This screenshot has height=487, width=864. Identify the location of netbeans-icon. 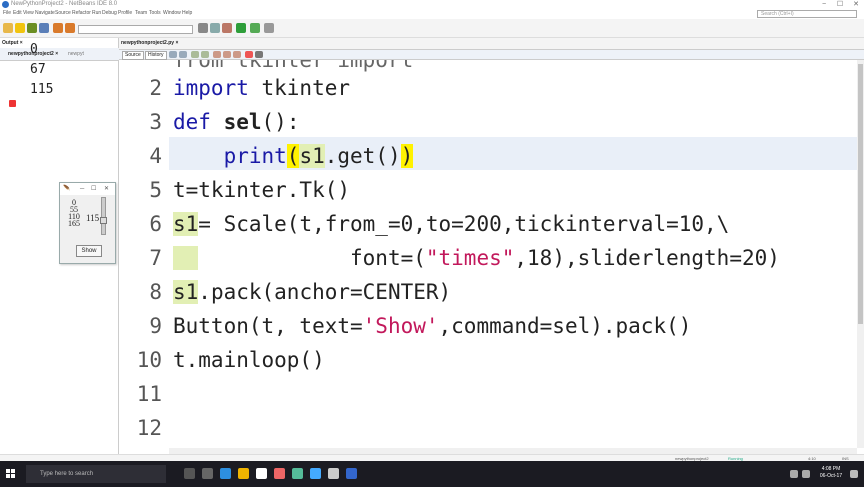
(5, 4).